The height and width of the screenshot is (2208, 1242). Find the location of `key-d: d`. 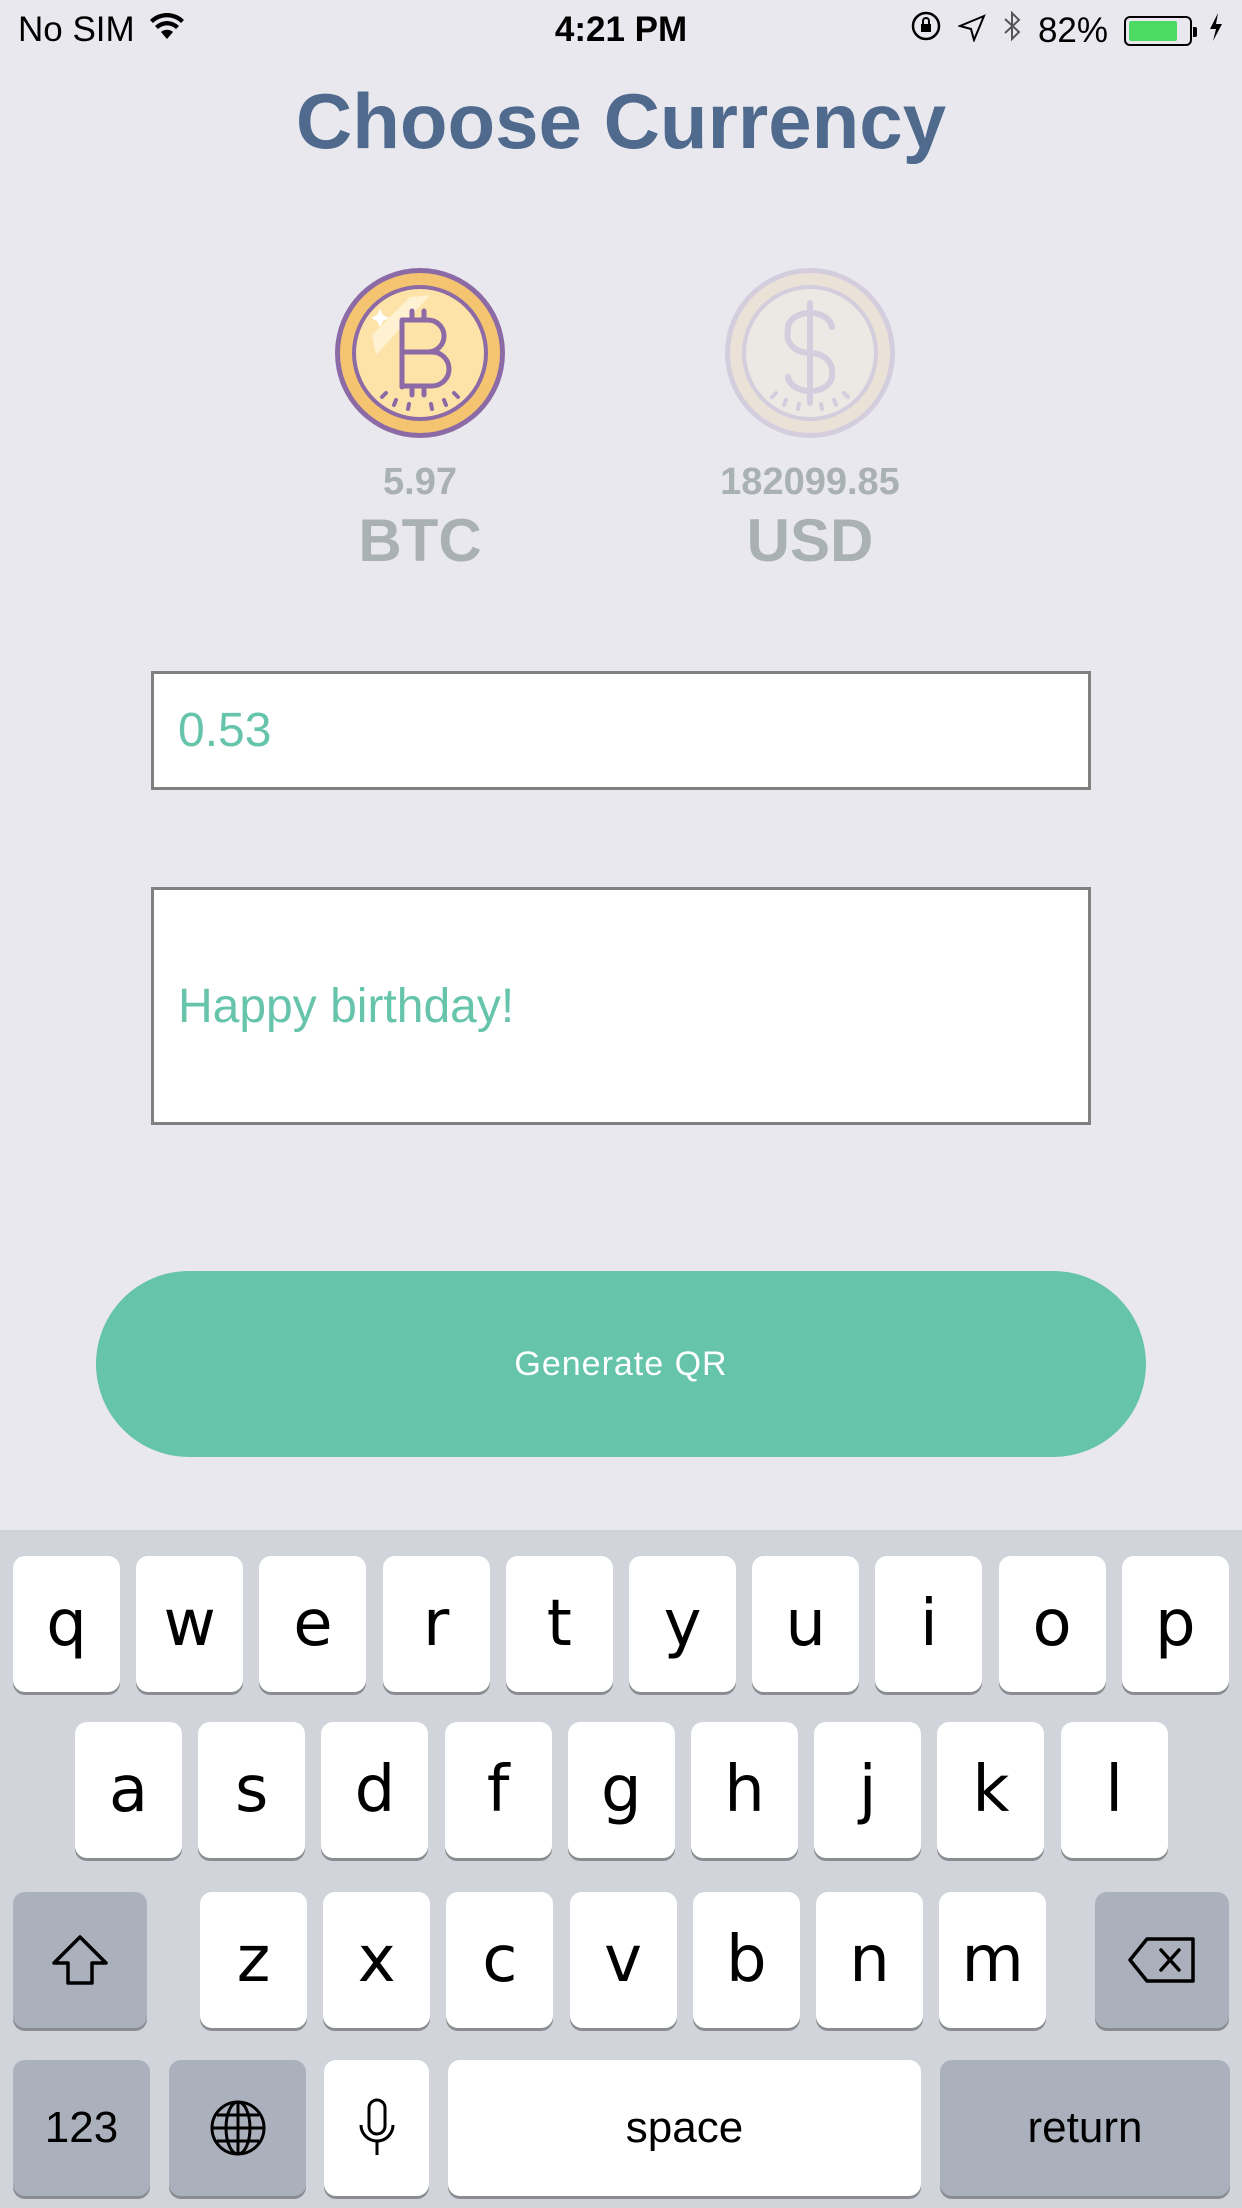

key-d: d is located at coordinates (375, 1790).